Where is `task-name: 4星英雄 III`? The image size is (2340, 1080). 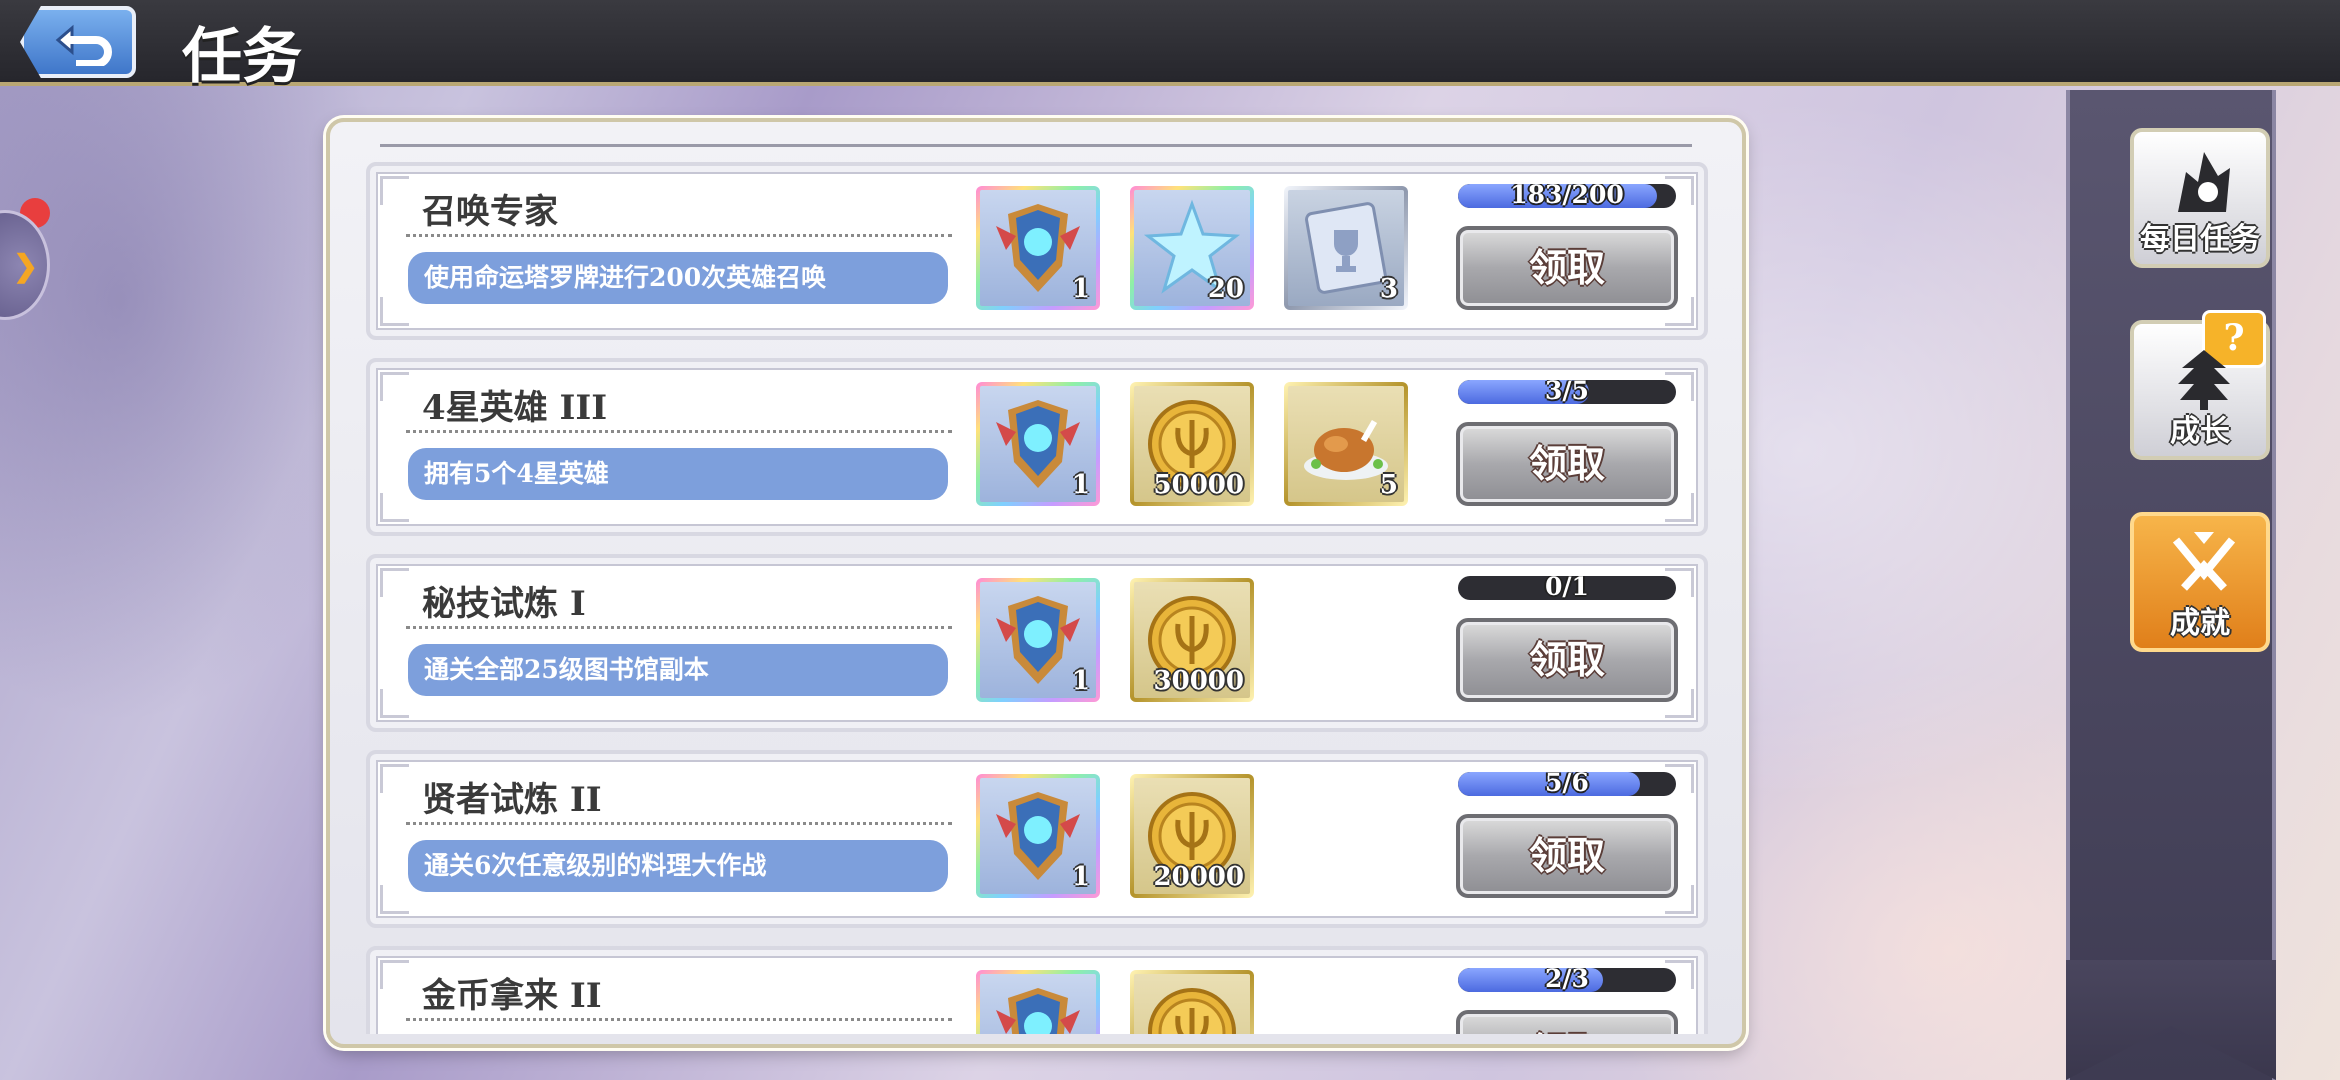 task-name: 4星英雄 III is located at coordinates (515, 408).